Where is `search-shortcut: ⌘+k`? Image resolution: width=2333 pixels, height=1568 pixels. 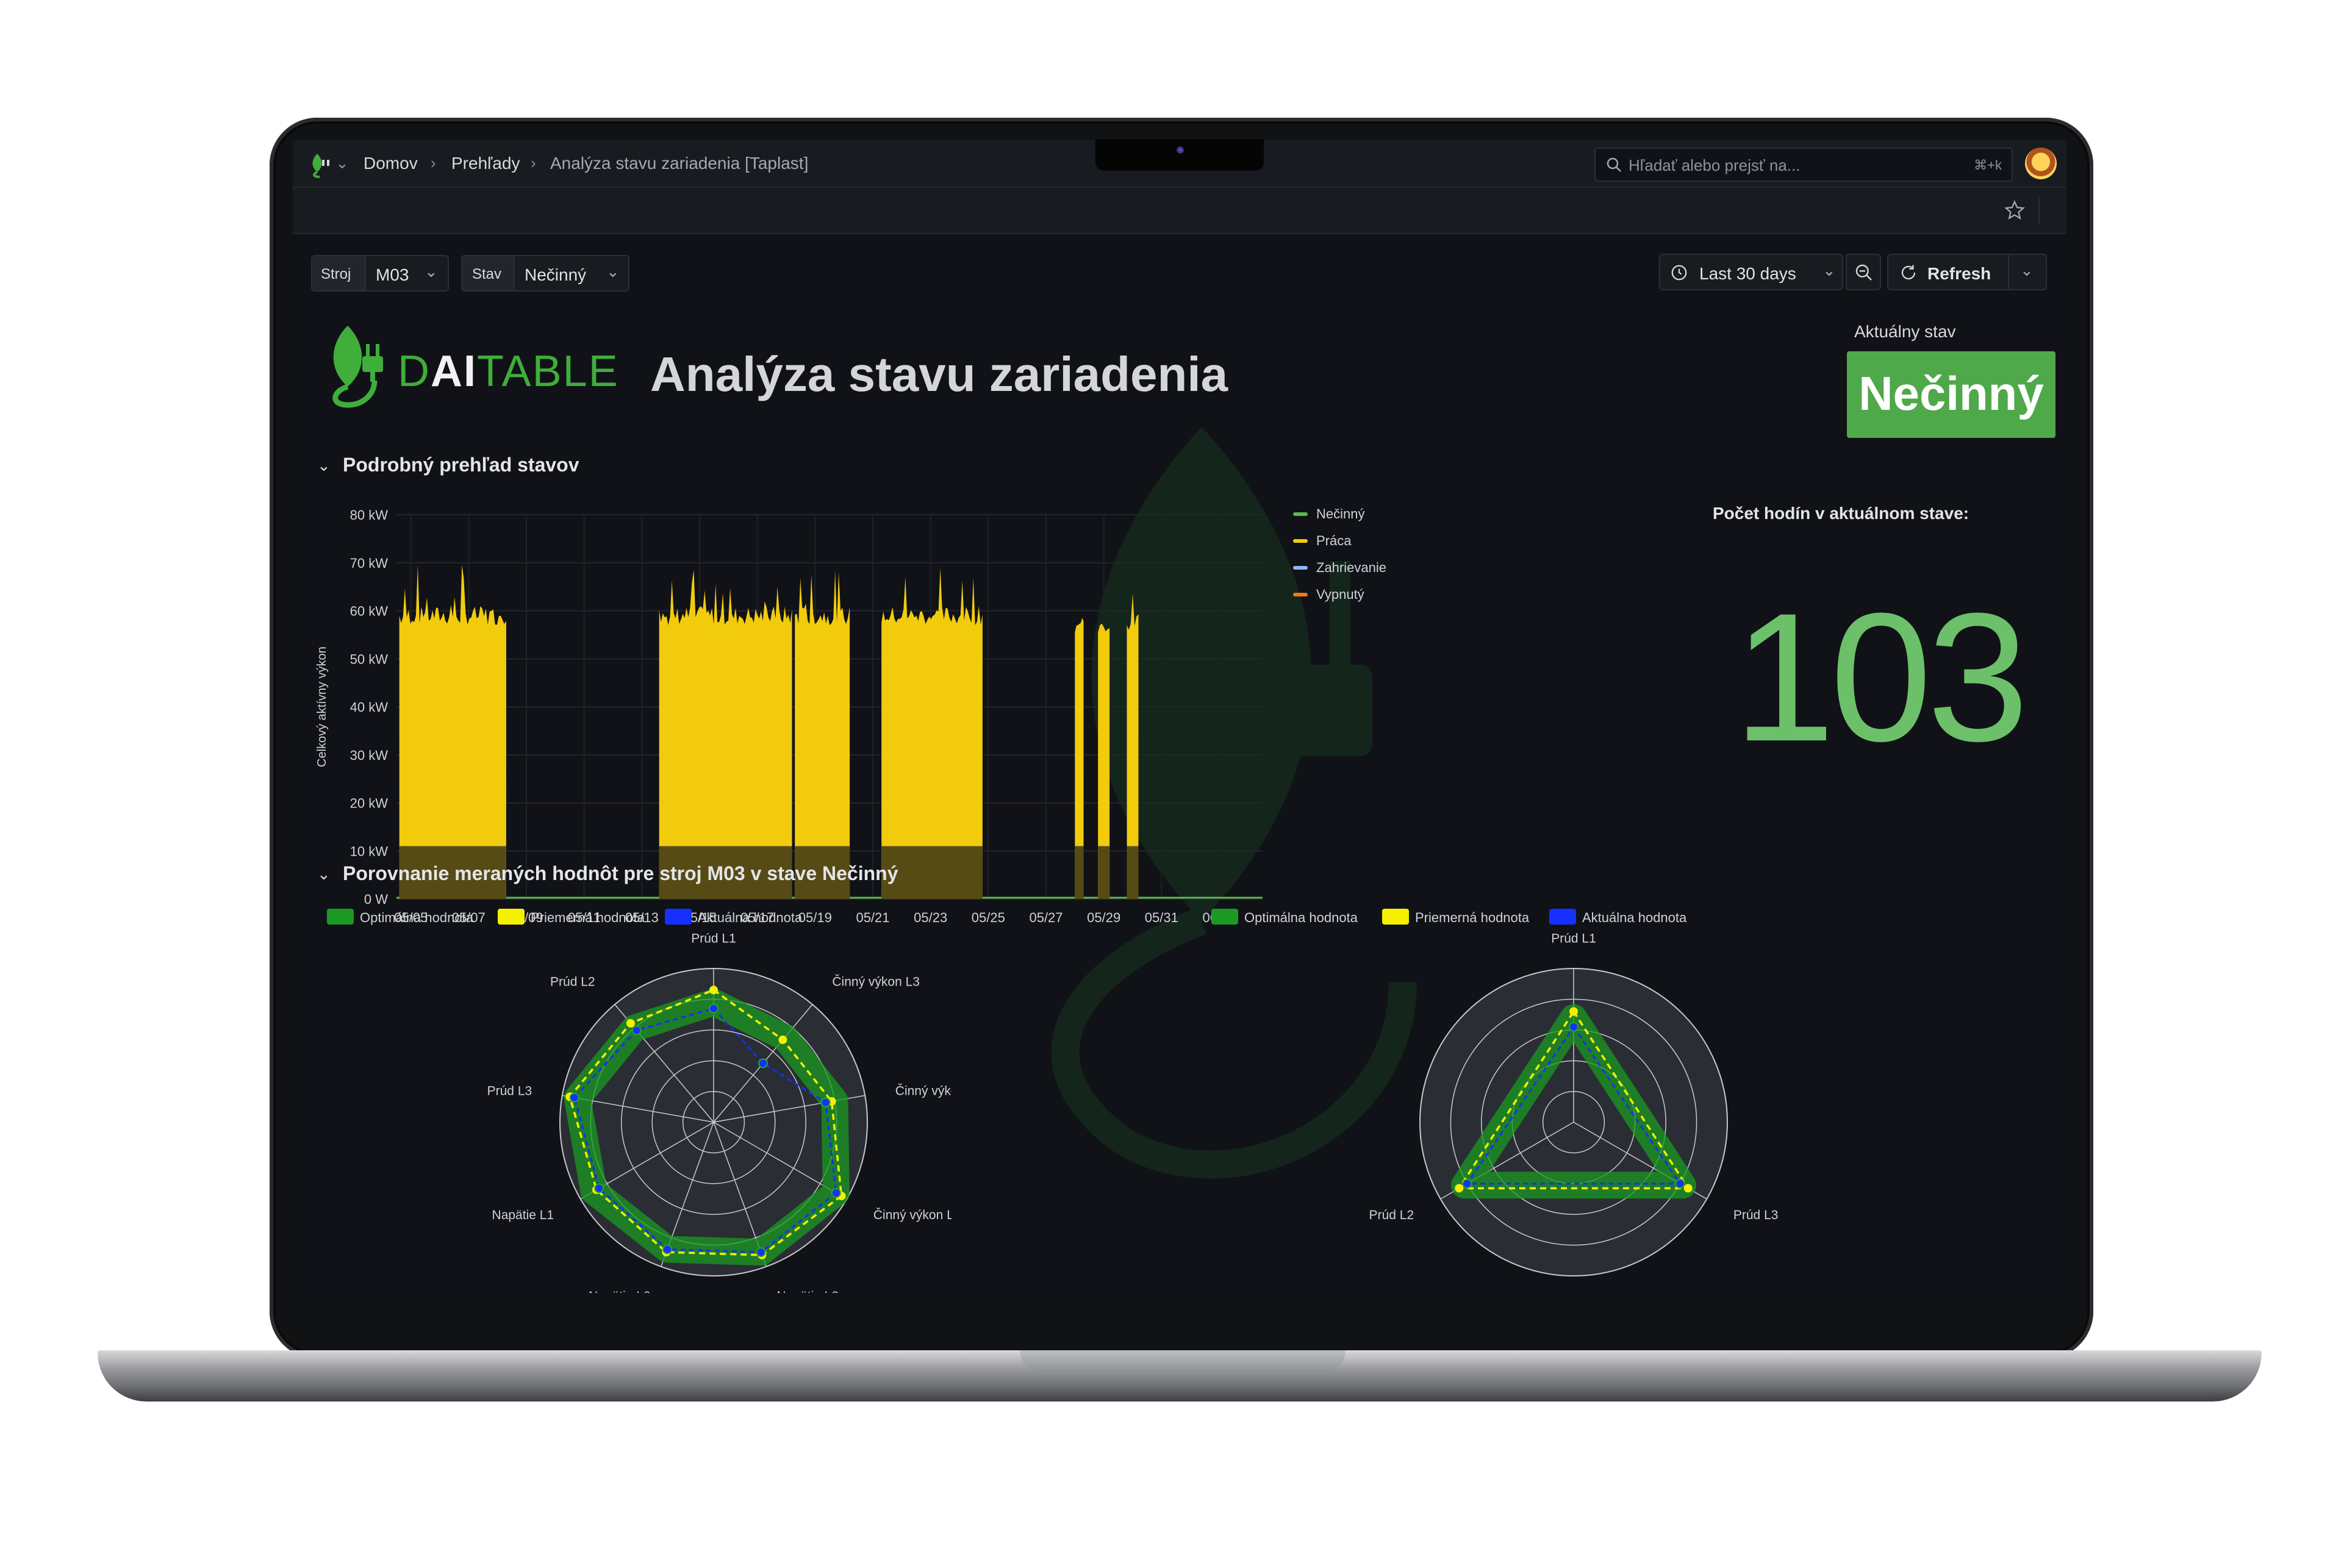
search-shortcut: ⌘+k is located at coordinates (1988, 165).